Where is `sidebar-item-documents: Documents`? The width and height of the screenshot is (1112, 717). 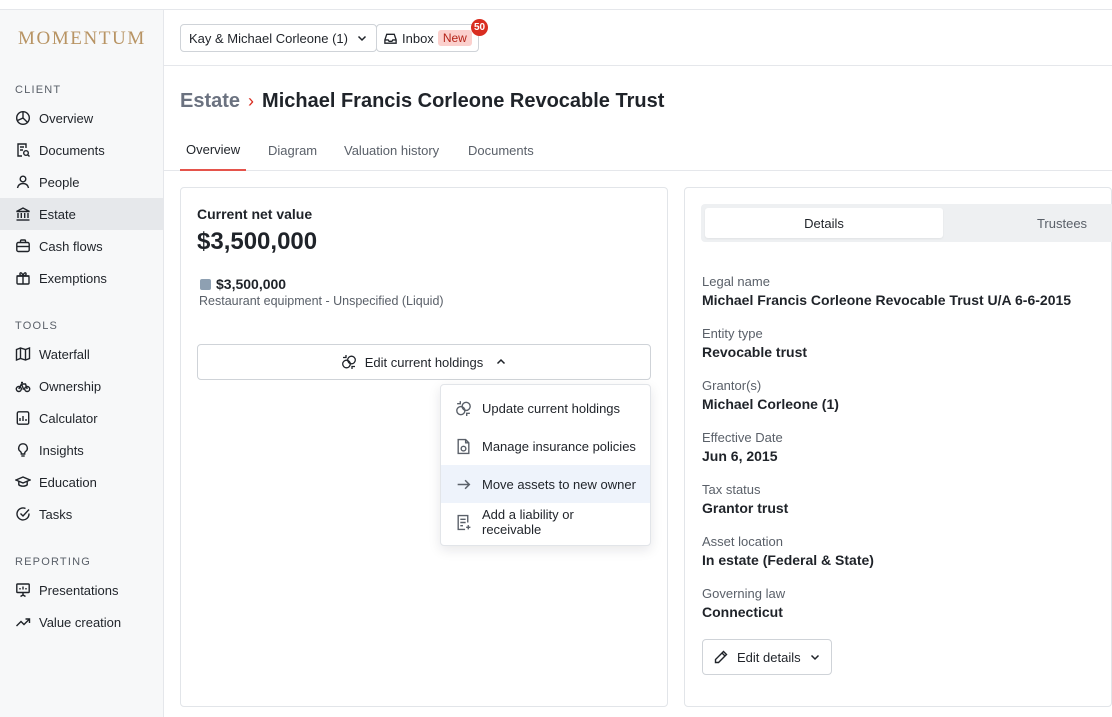 sidebar-item-documents: Documents is located at coordinates (81, 150).